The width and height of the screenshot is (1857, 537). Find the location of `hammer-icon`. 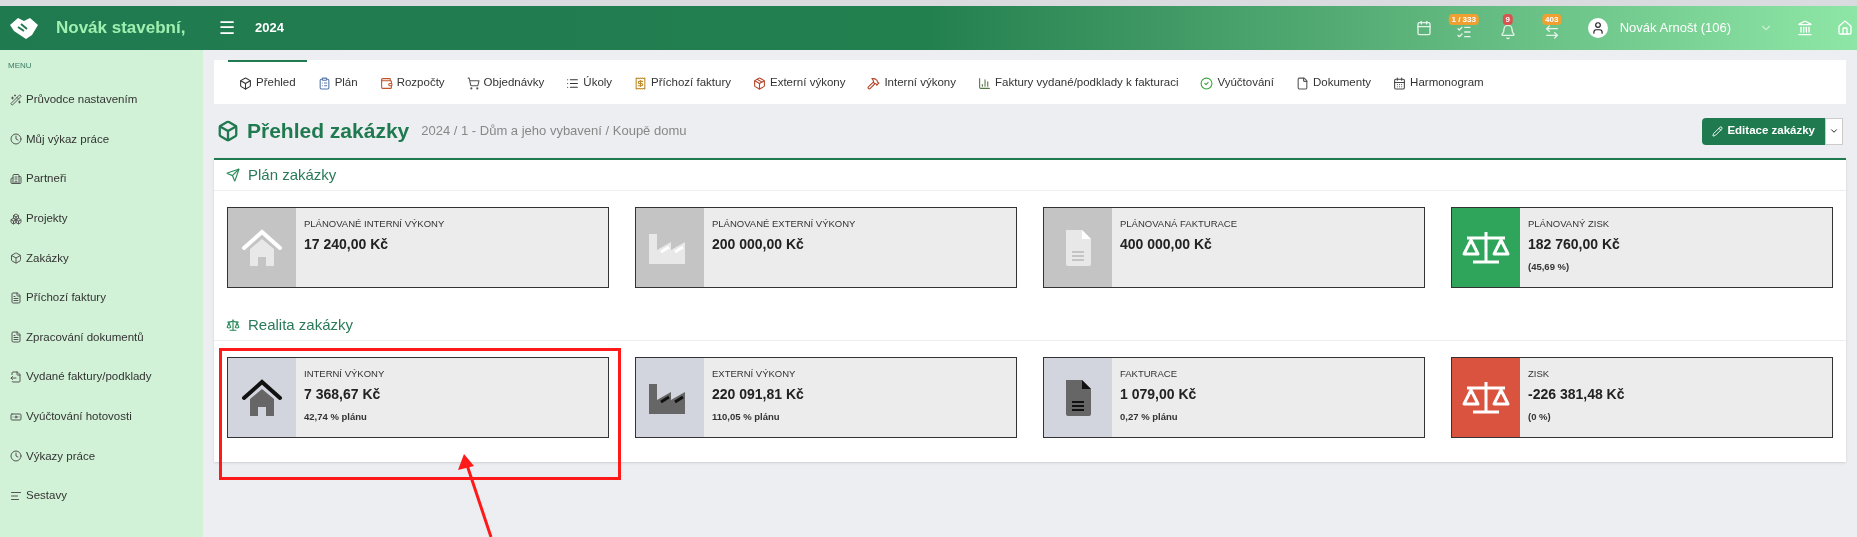

hammer-icon is located at coordinates (874, 83).